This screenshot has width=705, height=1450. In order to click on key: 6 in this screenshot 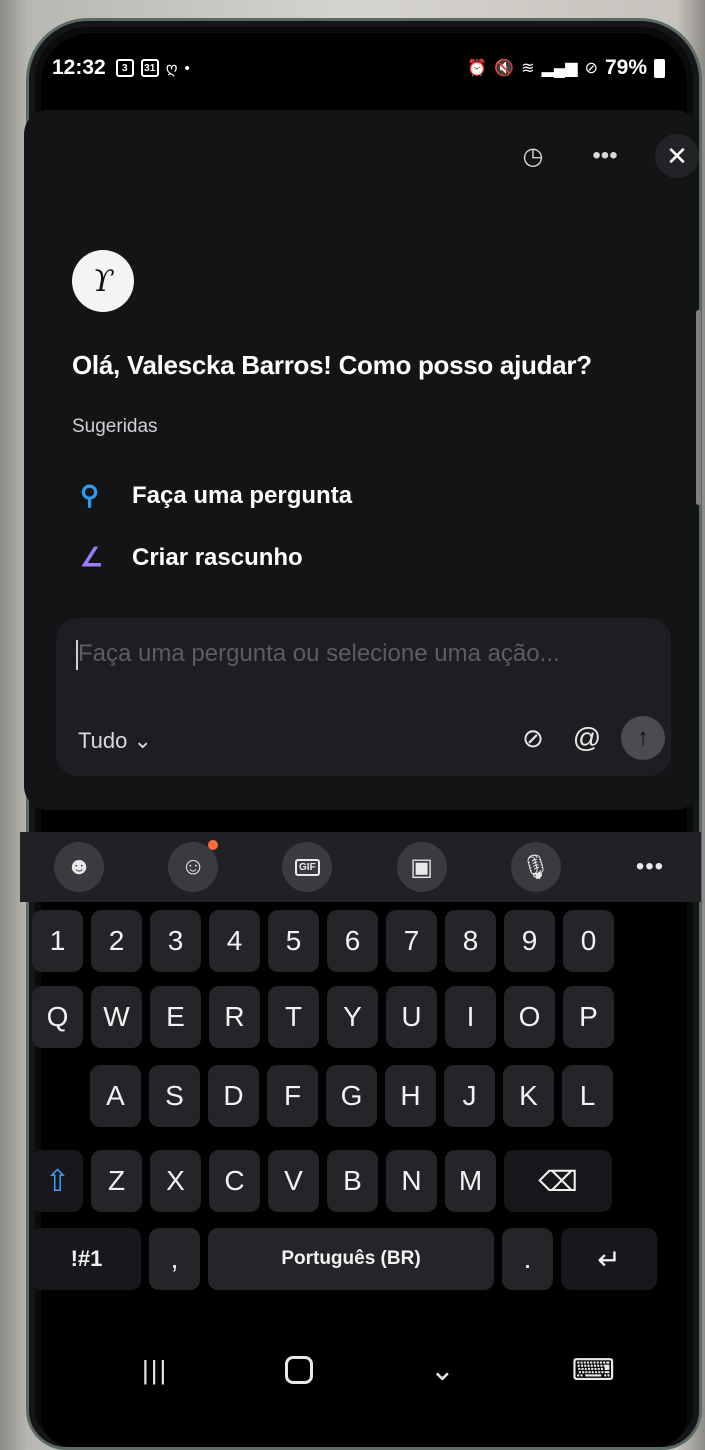, I will do `click(352, 941)`.